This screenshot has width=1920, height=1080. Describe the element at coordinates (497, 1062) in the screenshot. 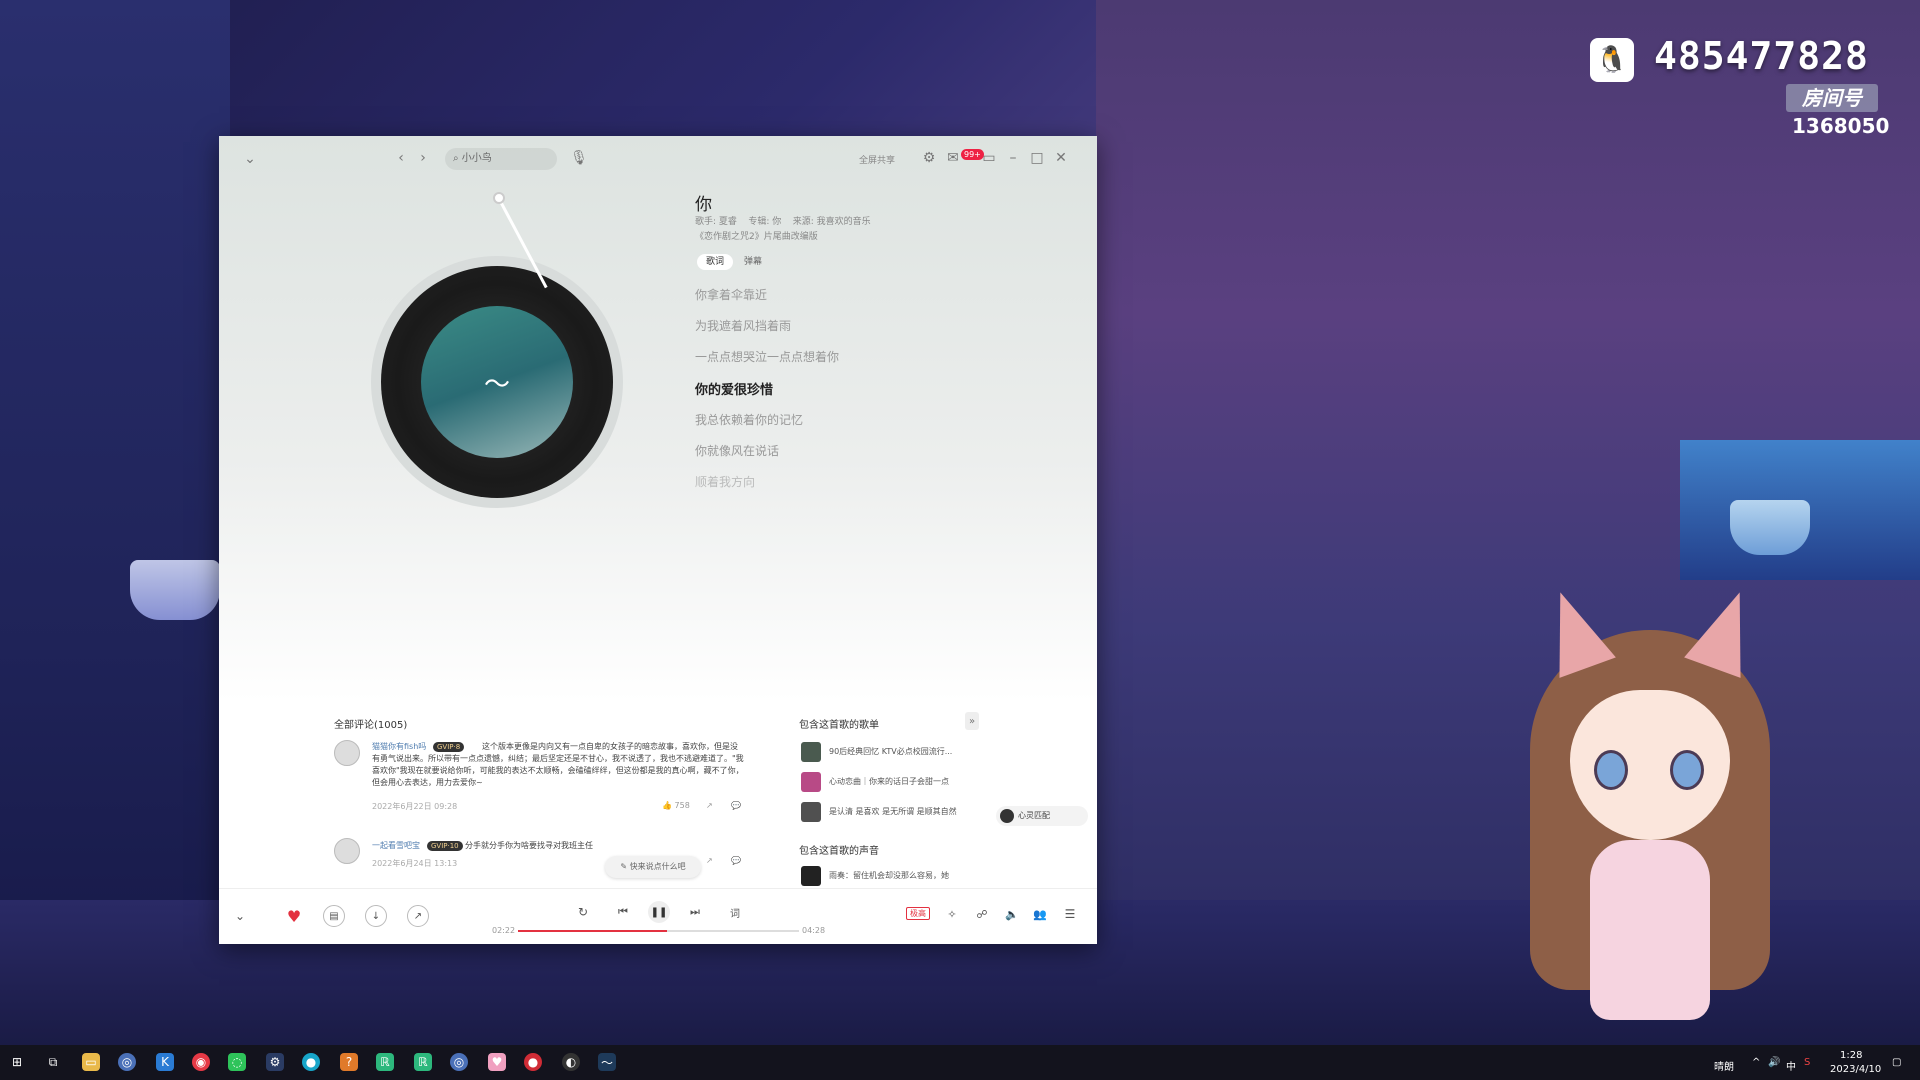

I see `live2d-icon: ♥` at that location.